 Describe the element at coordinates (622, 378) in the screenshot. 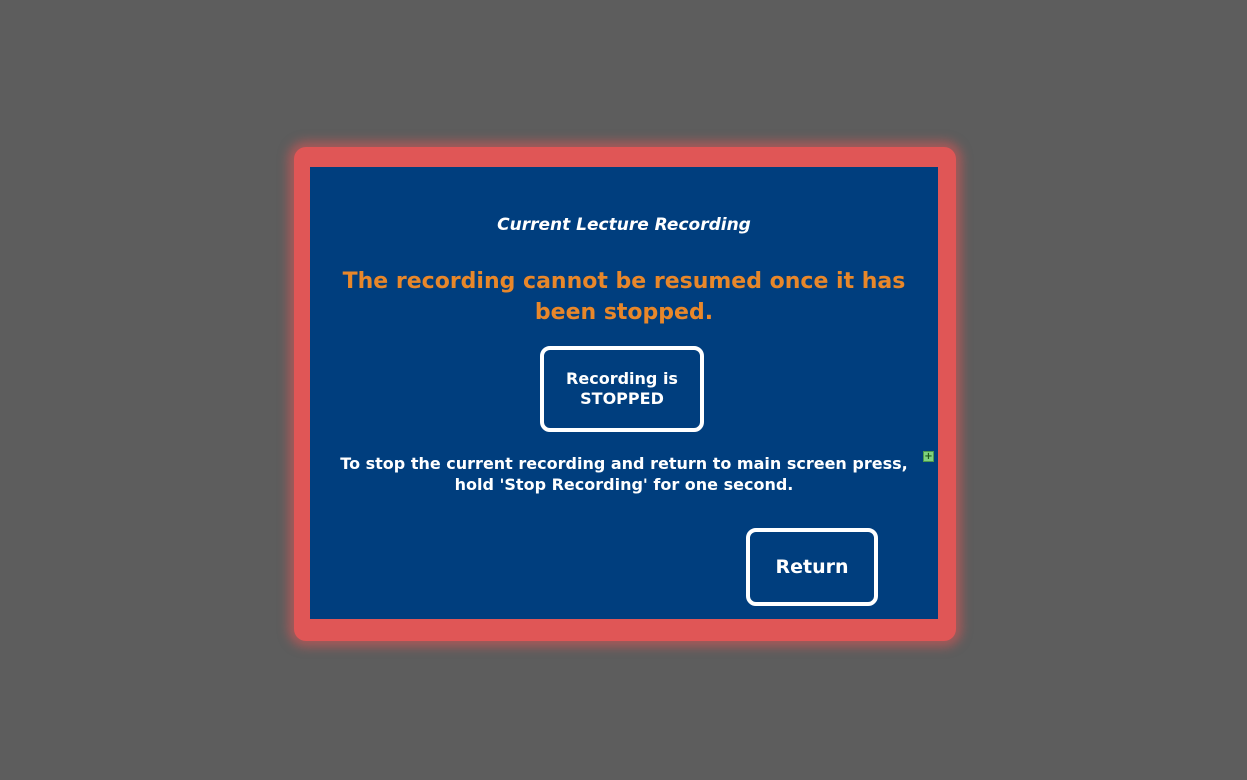

I see `status-line-1: Recording is` at that location.